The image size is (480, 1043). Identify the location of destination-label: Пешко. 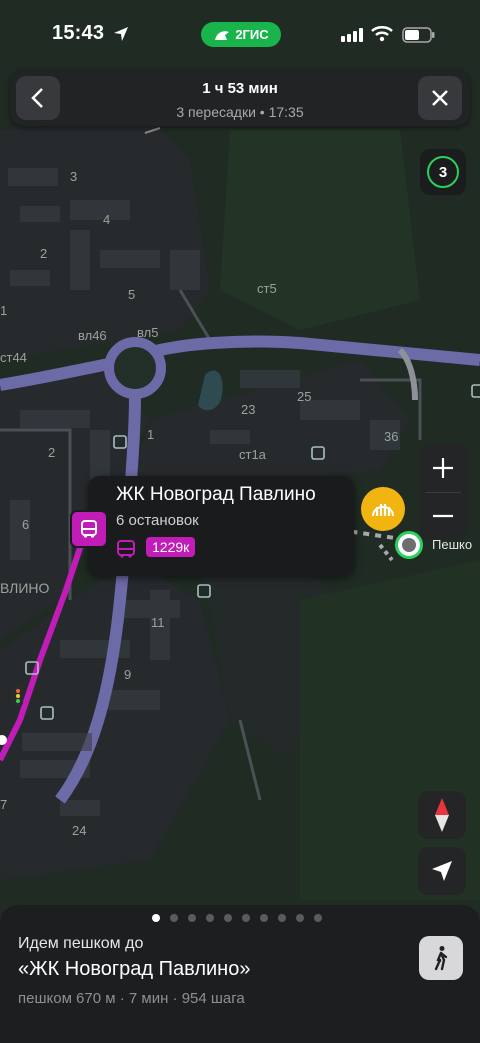
(452, 544).